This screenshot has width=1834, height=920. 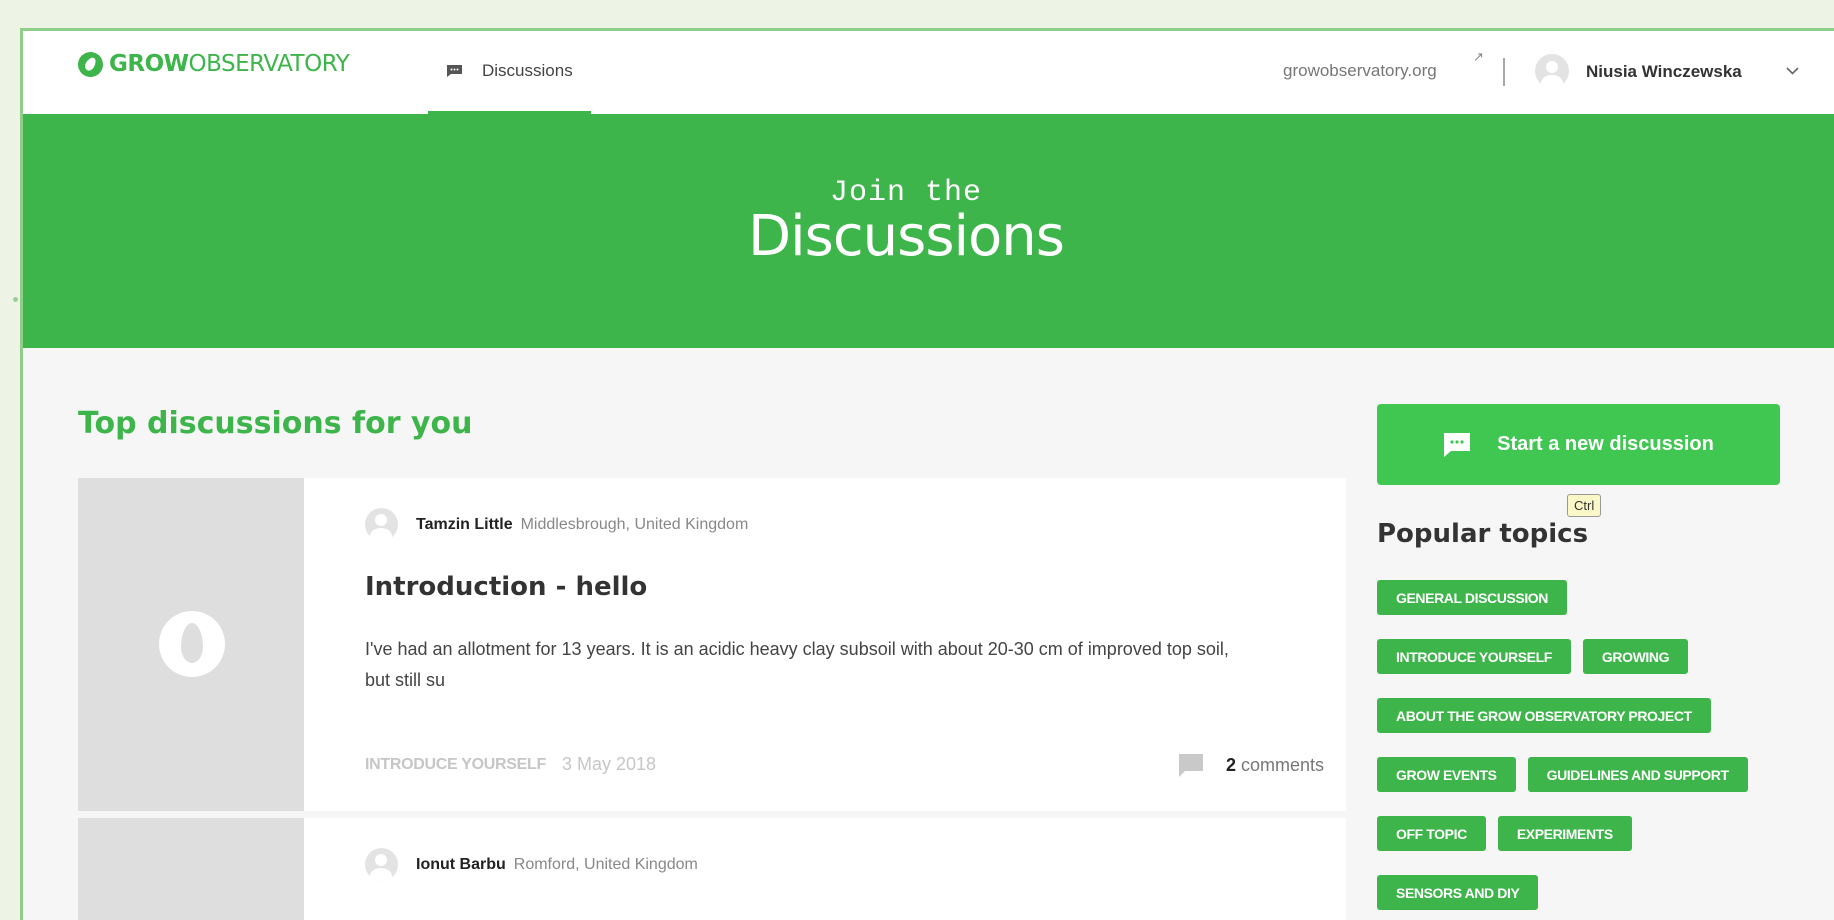 What do you see at coordinates (906, 236) in the screenshot?
I see `hero-title: Discussions` at bounding box center [906, 236].